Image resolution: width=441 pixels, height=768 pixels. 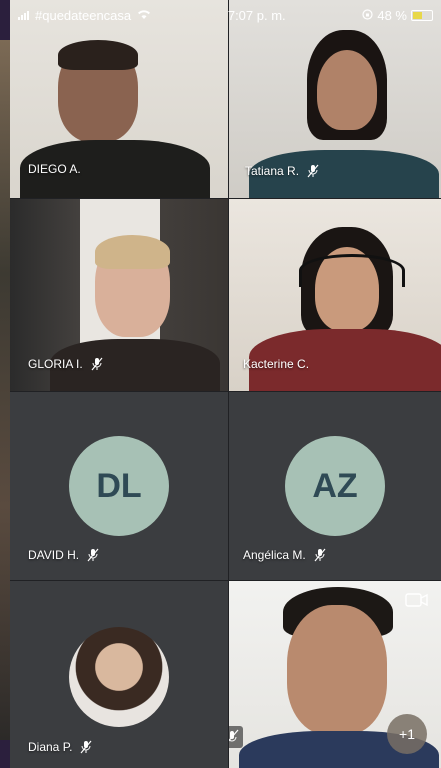 What do you see at coordinates (54, 169) in the screenshot?
I see `participant-name-diego: DIEGO A.` at bounding box center [54, 169].